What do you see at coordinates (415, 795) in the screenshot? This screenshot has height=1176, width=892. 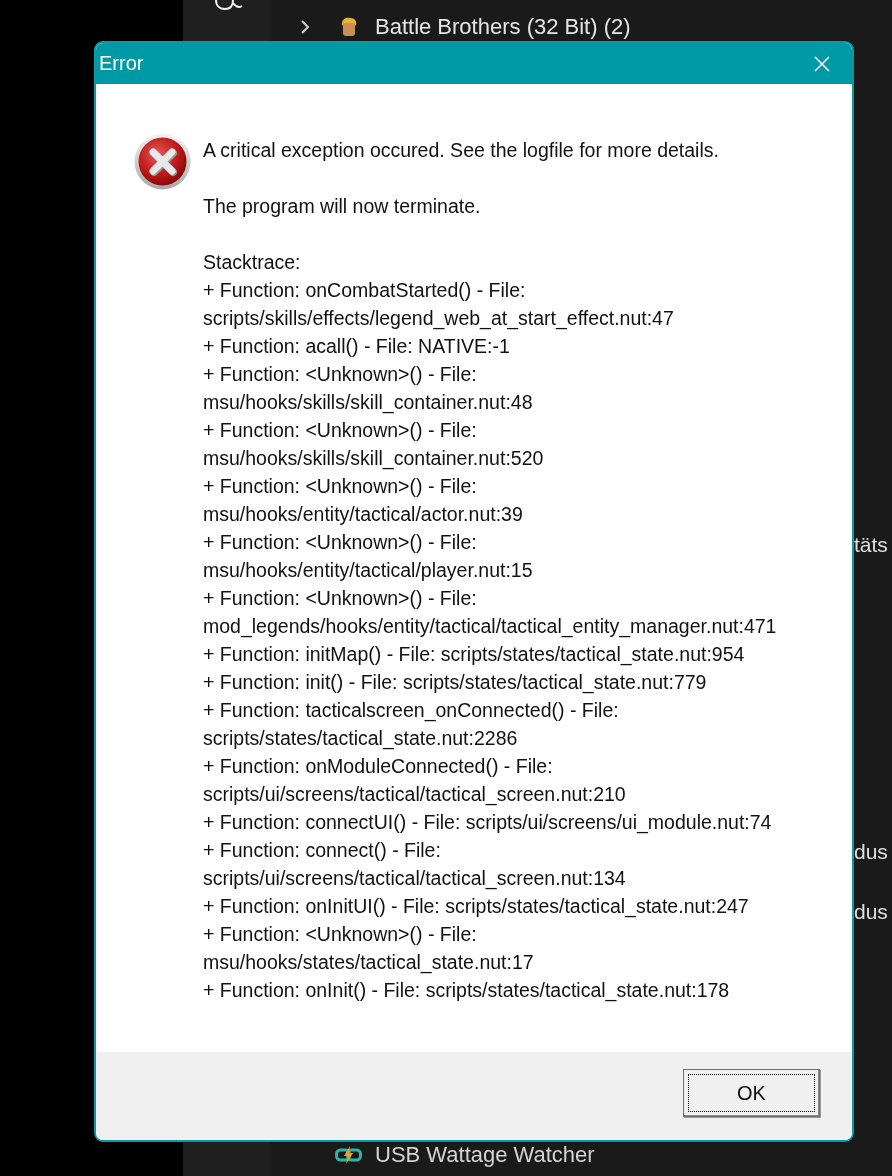 I see `stacktrace-line: scripts/ui/screens/tactical/tactical_screen.nut:210` at bounding box center [415, 795].